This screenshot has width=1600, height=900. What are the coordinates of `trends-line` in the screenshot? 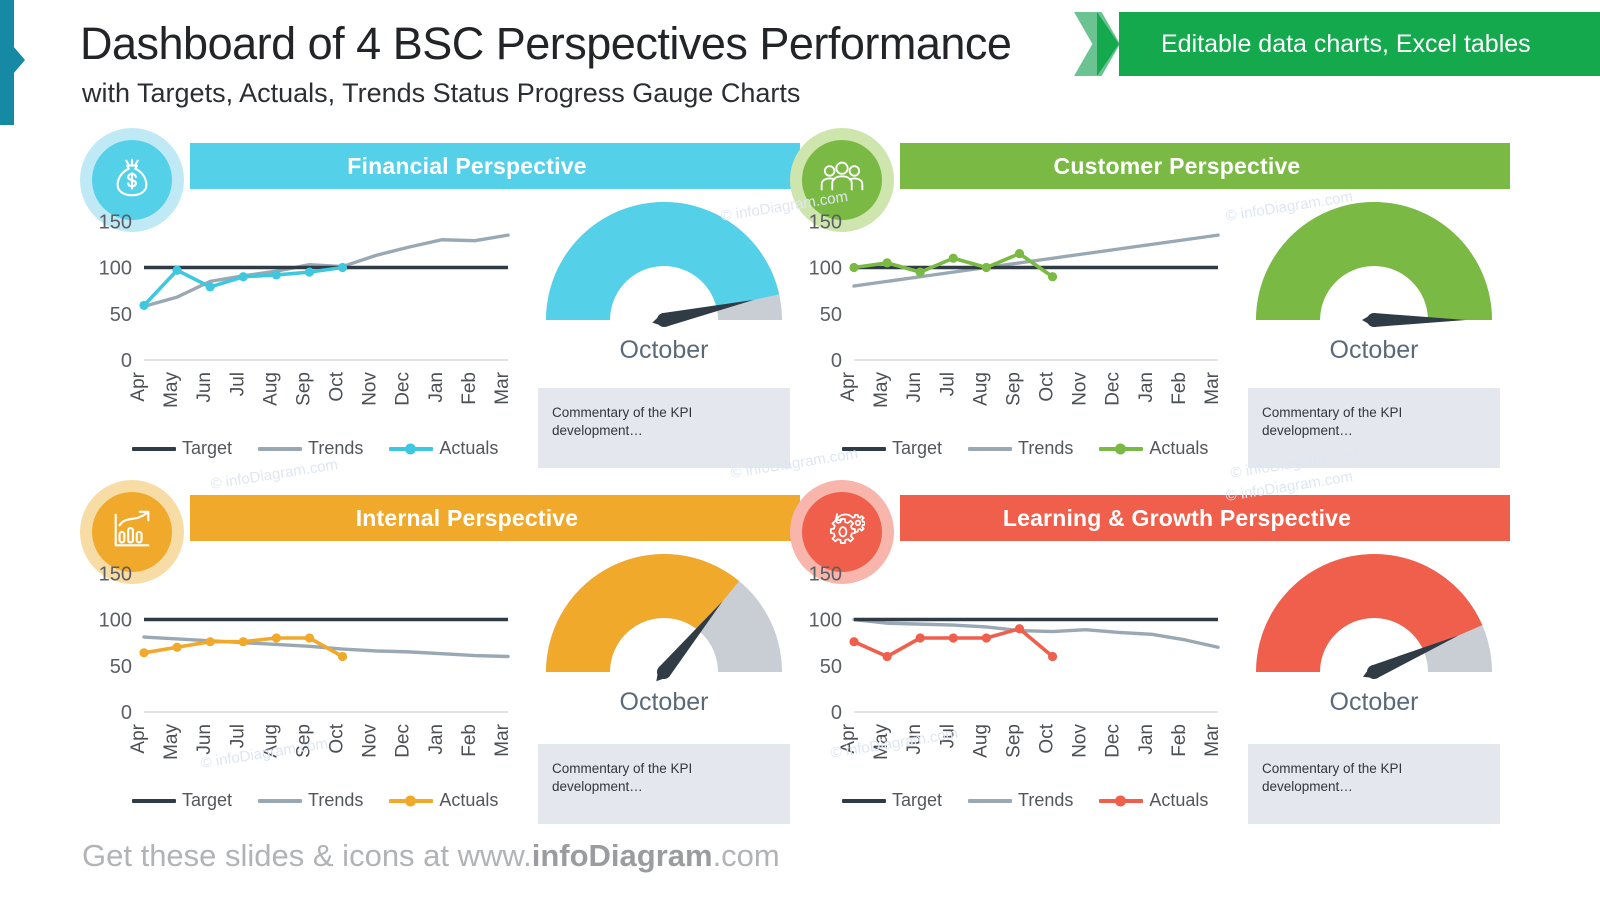 It's located at (1036, 260).